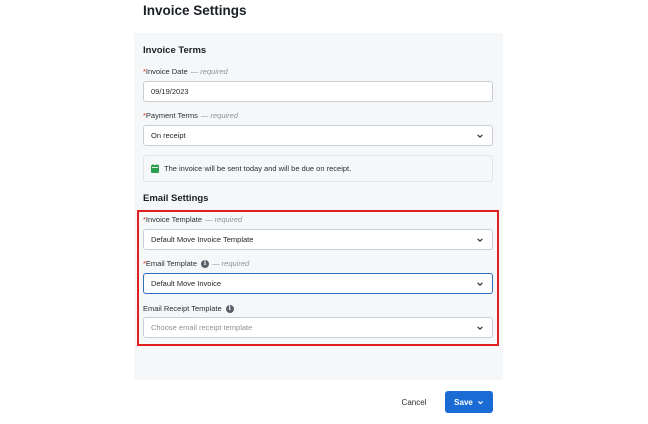 This screenshot has width=648, height=424. I want to click on save-button: Save, so click(469, 402).